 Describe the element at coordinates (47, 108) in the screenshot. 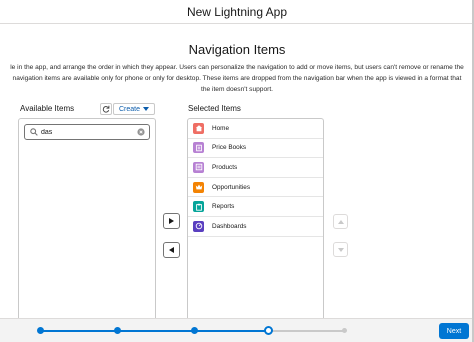

I see `available-items-label: Available Items` at that location.